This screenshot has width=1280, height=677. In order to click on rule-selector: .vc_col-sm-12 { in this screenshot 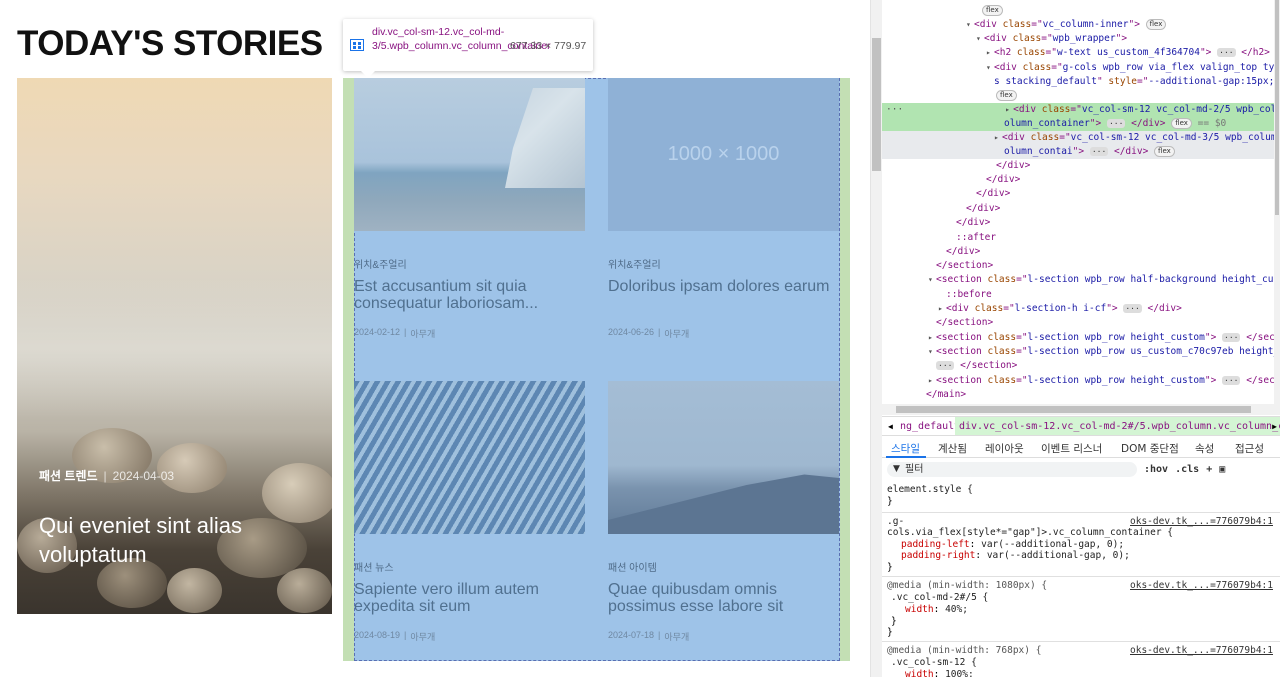, I will do `click(1080, 663)`.